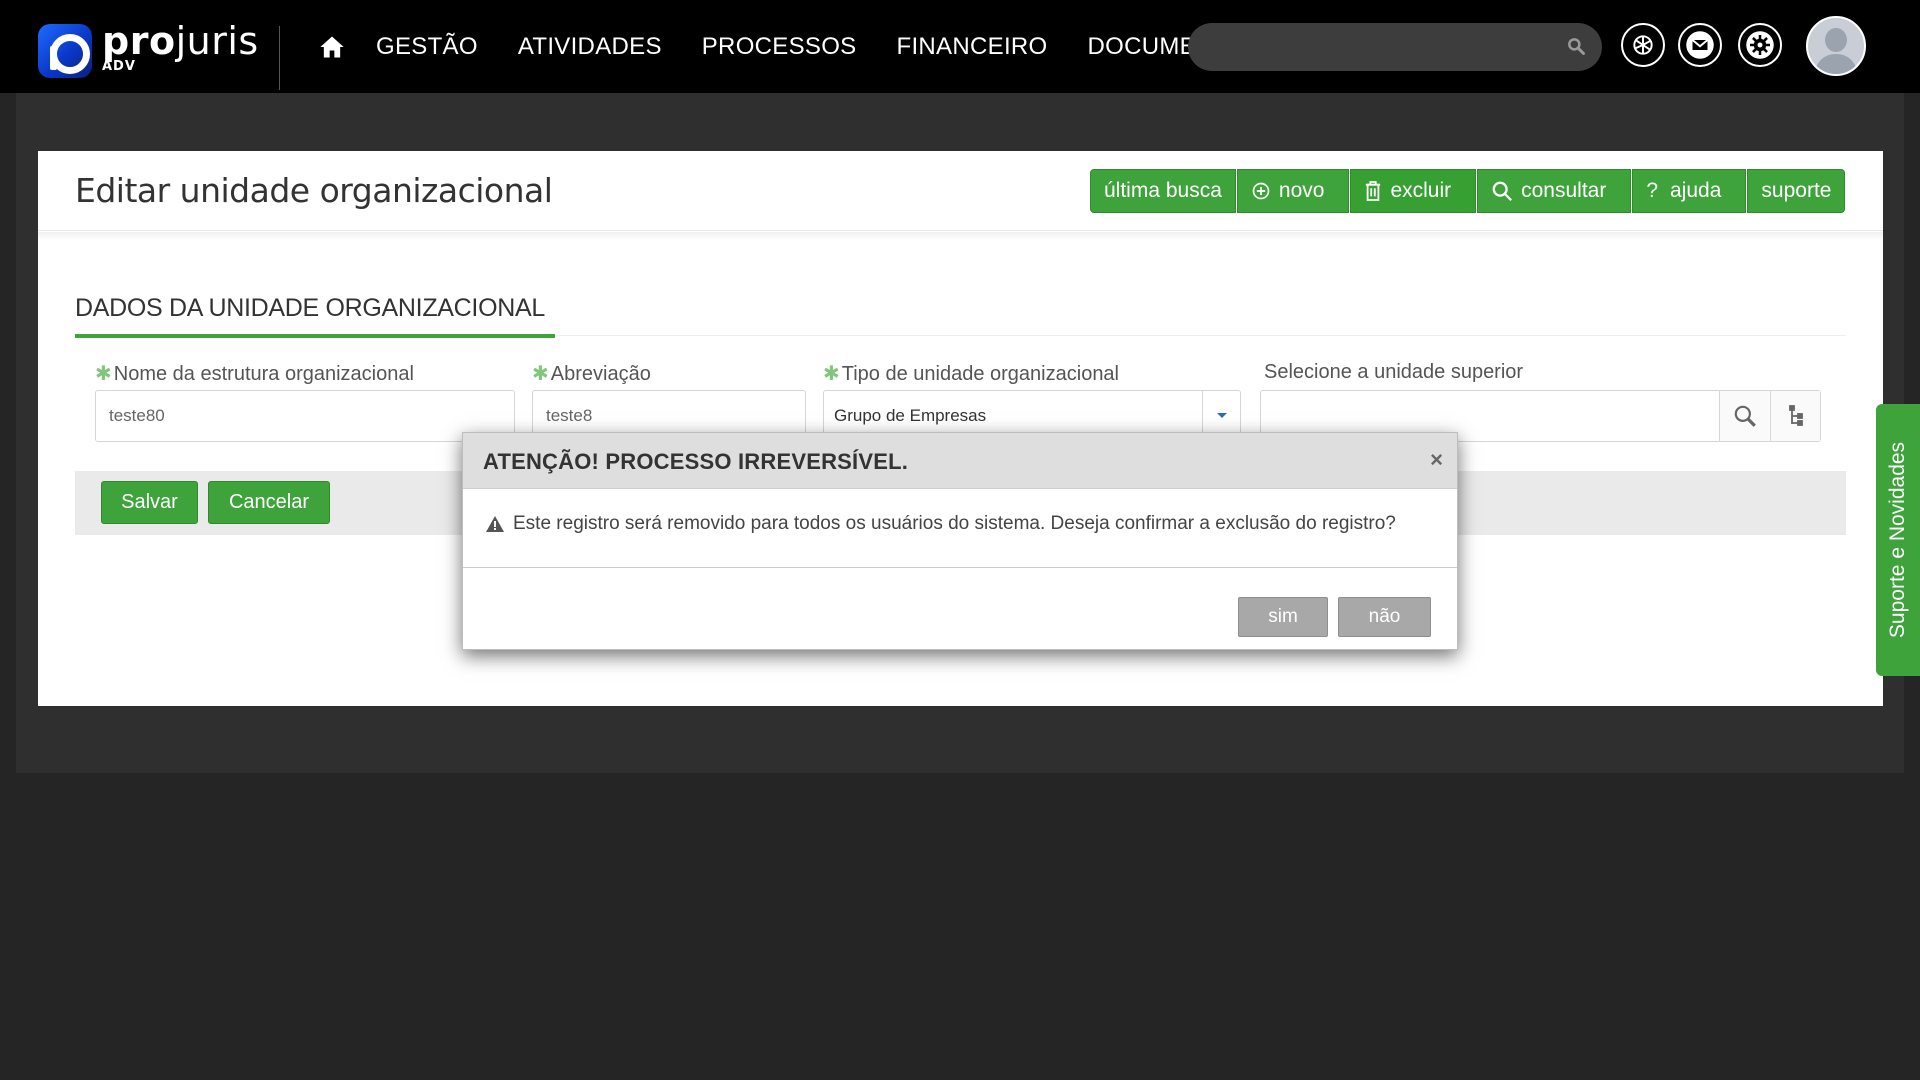 The image size is (1920, 1080). Describe the element at coordinates (217, 41) in the screenshot. I see `logo-name-rest: juris` at that location.